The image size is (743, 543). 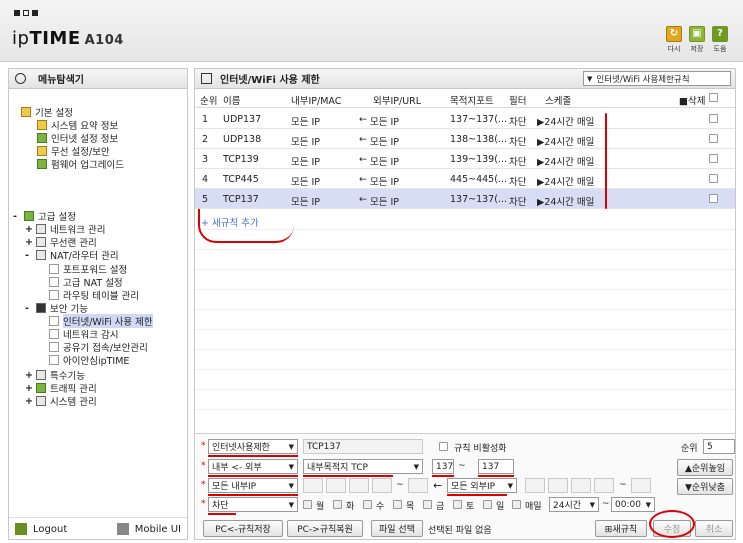 What do you see at coordinates (566, 182) in the screenshot?
I see `cell-schedule: ▶24시간 매일` at bounding box center [566, 182].